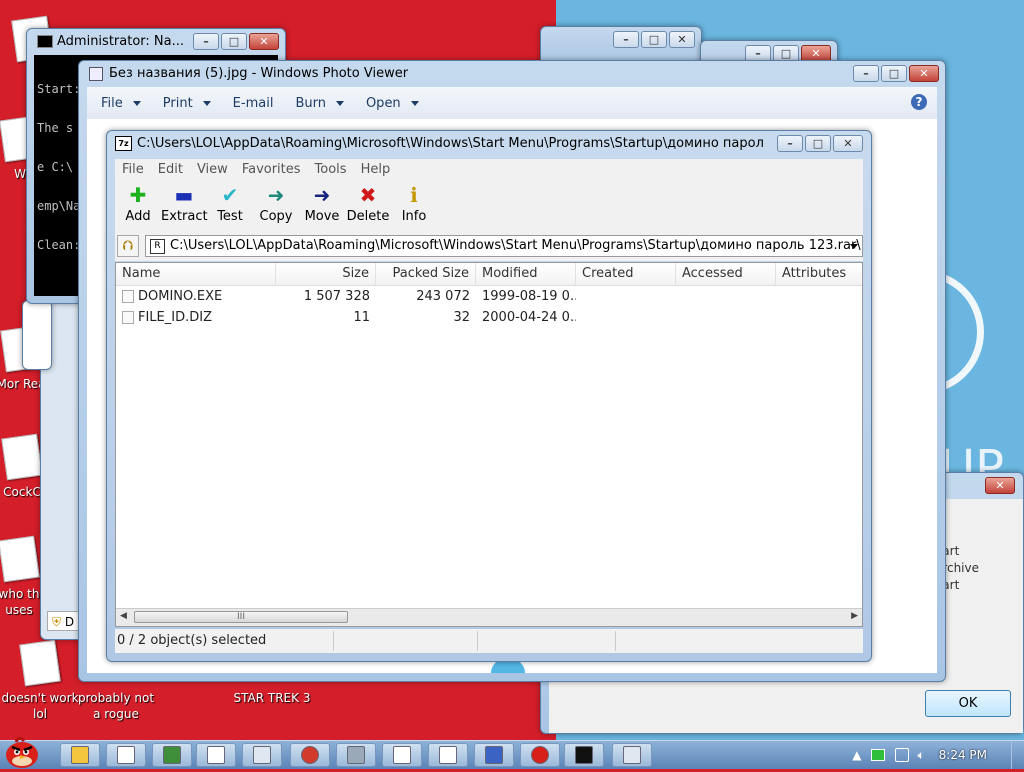 This screenshot has width=1024, height=772. I want to click on col-name: Name, so click(196, 274).